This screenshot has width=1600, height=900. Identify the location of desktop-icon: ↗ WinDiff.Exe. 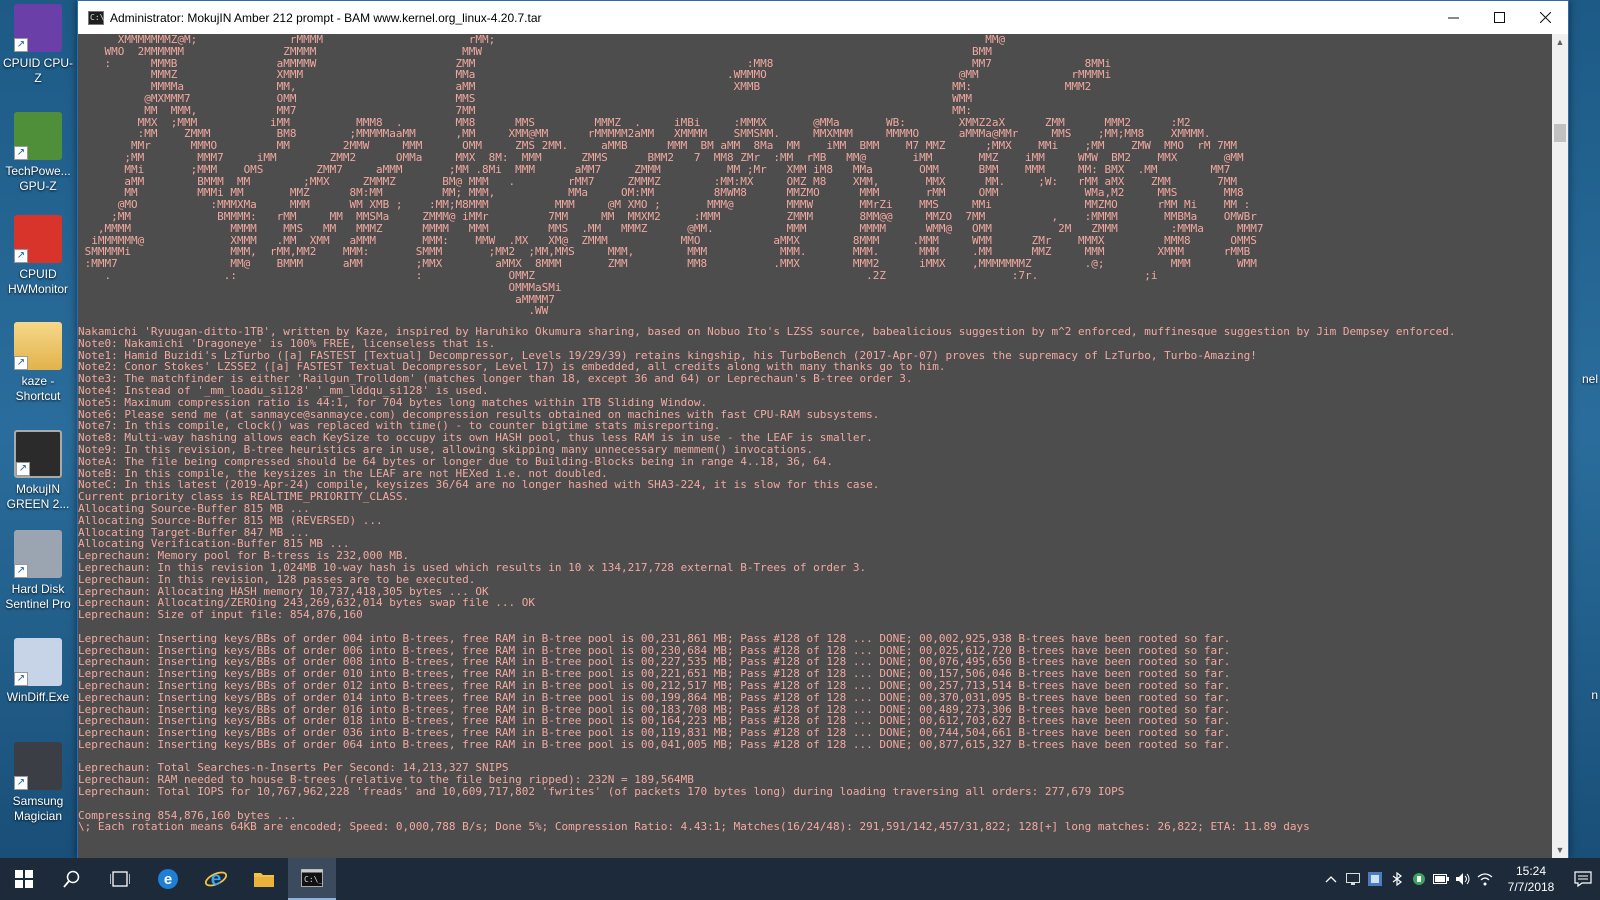
(38, 671).